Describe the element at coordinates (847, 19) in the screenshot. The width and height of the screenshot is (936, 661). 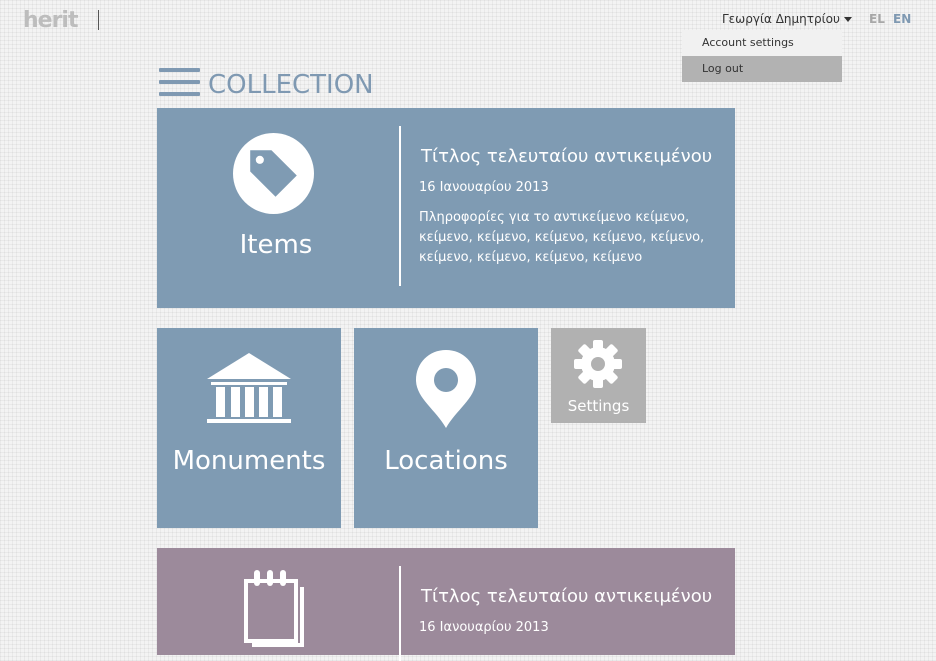
I see `caret-down-icon` at that location.